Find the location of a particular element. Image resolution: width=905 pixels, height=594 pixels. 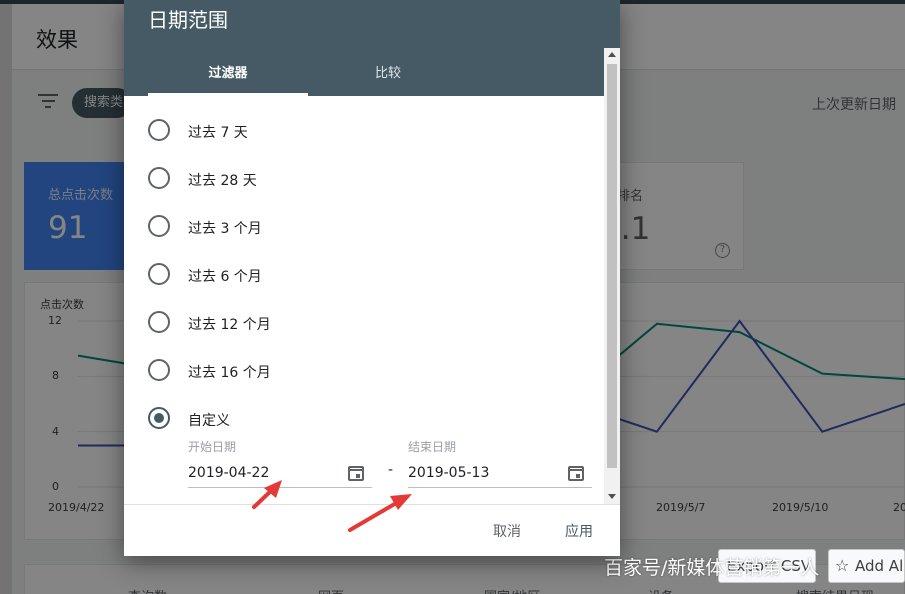

dialog-footer: 取消 应用 is located at coordinates (372, 530).